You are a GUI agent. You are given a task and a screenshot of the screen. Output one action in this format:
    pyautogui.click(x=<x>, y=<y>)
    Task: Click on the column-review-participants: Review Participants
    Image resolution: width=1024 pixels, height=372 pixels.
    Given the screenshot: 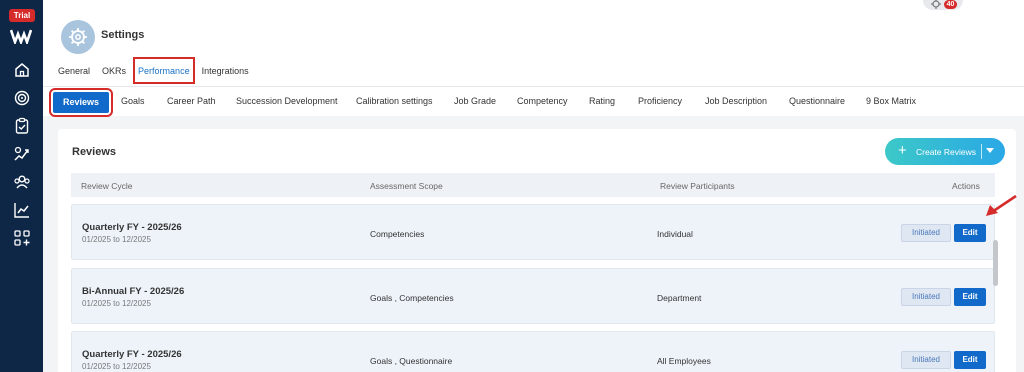 What is the action you would take?
    pyautogui.click(x=697, y=186)
    